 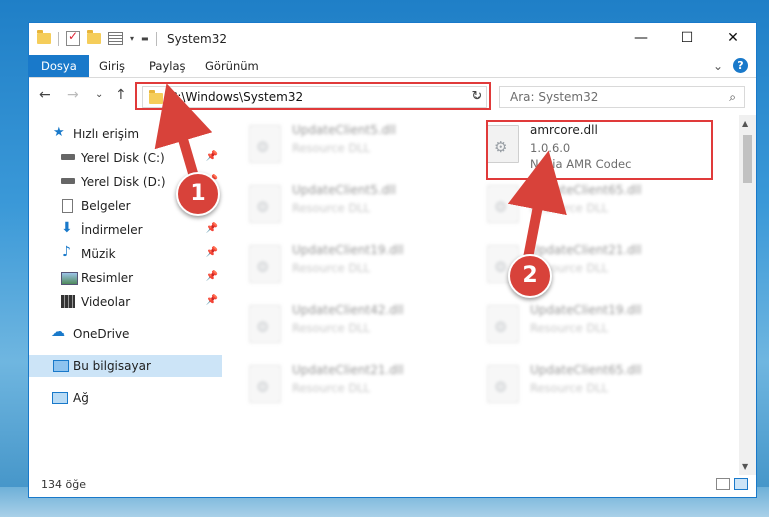 I want to click on computer-icon, so click(x=61, y=366).